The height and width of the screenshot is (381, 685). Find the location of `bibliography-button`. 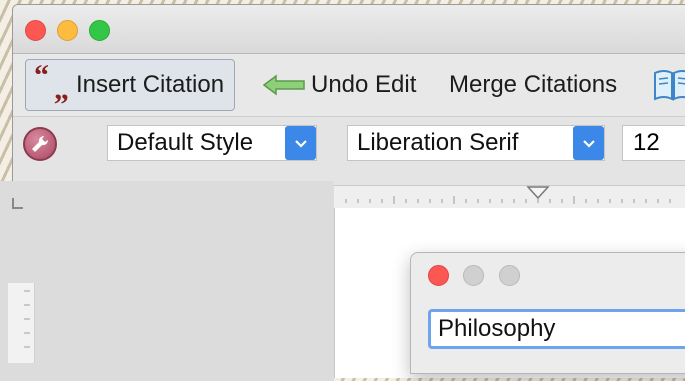

bibliography-button is located at coordinates (669, 85).